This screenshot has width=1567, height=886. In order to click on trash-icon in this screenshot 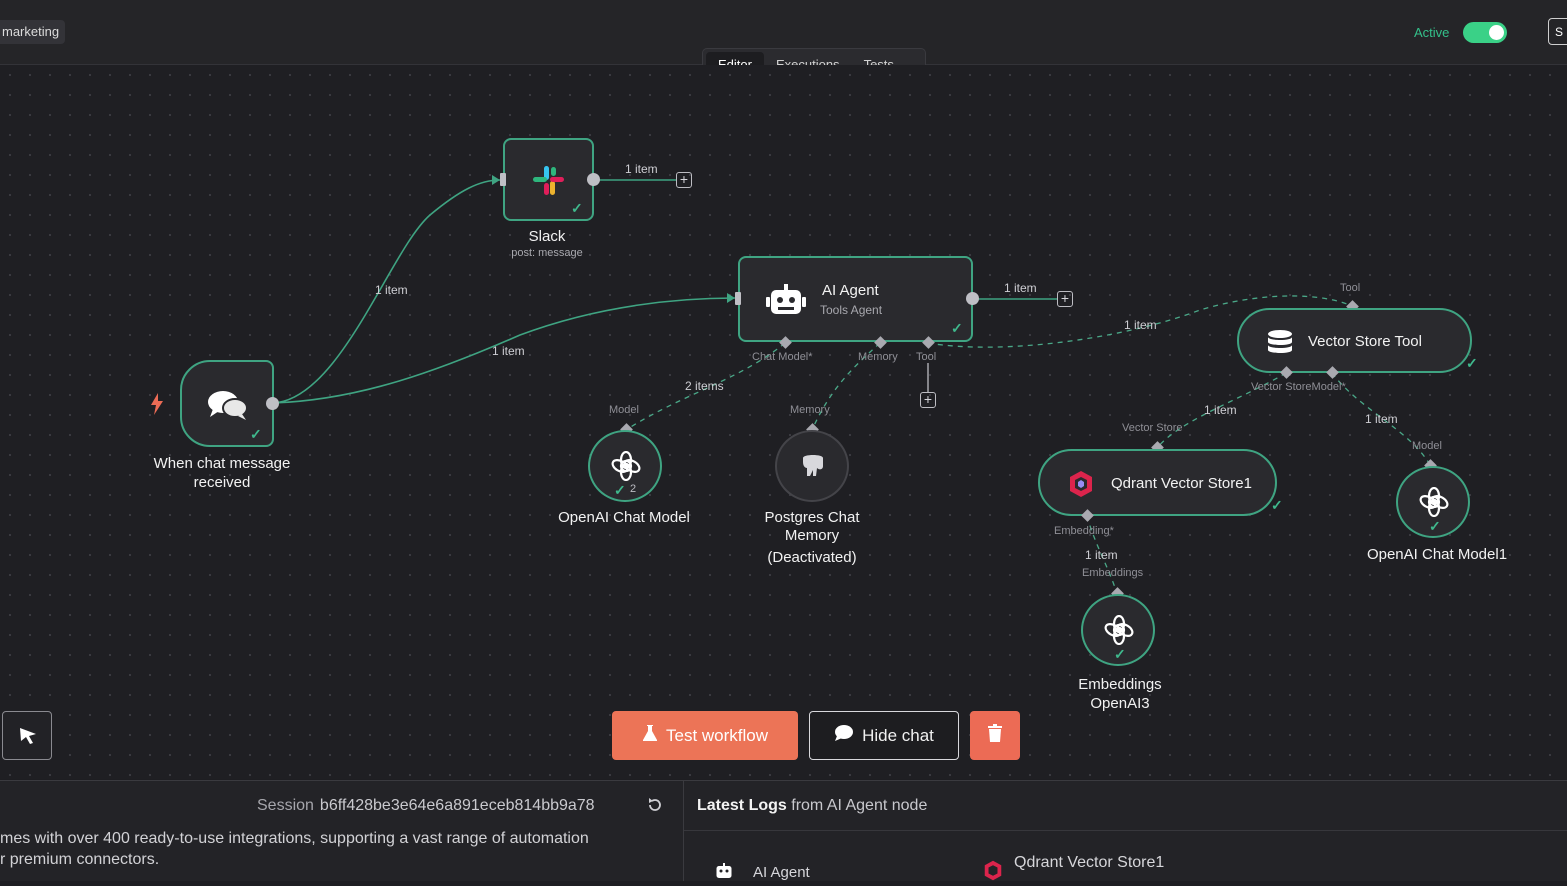, I will do `click(995, 735)`.